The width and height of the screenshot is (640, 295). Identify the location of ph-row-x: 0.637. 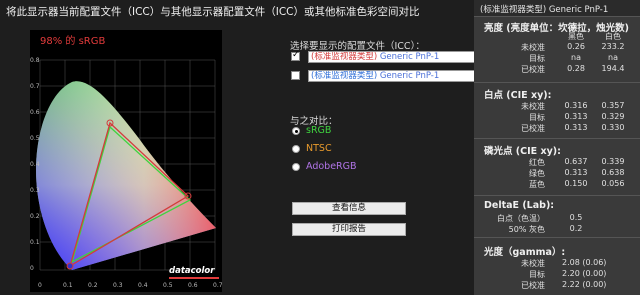
(576, 161).